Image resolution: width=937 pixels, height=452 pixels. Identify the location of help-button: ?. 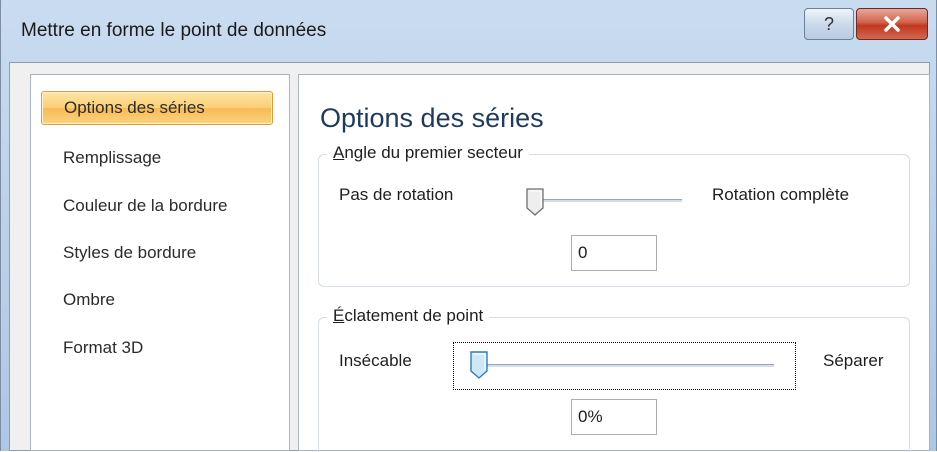
(829, 24).